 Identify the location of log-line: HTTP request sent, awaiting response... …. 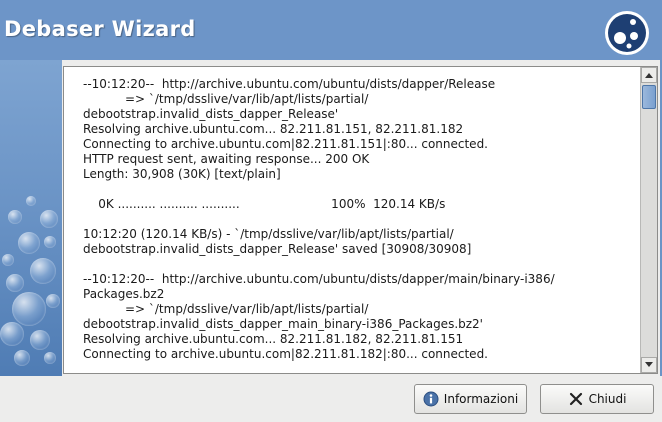
(226, 159).